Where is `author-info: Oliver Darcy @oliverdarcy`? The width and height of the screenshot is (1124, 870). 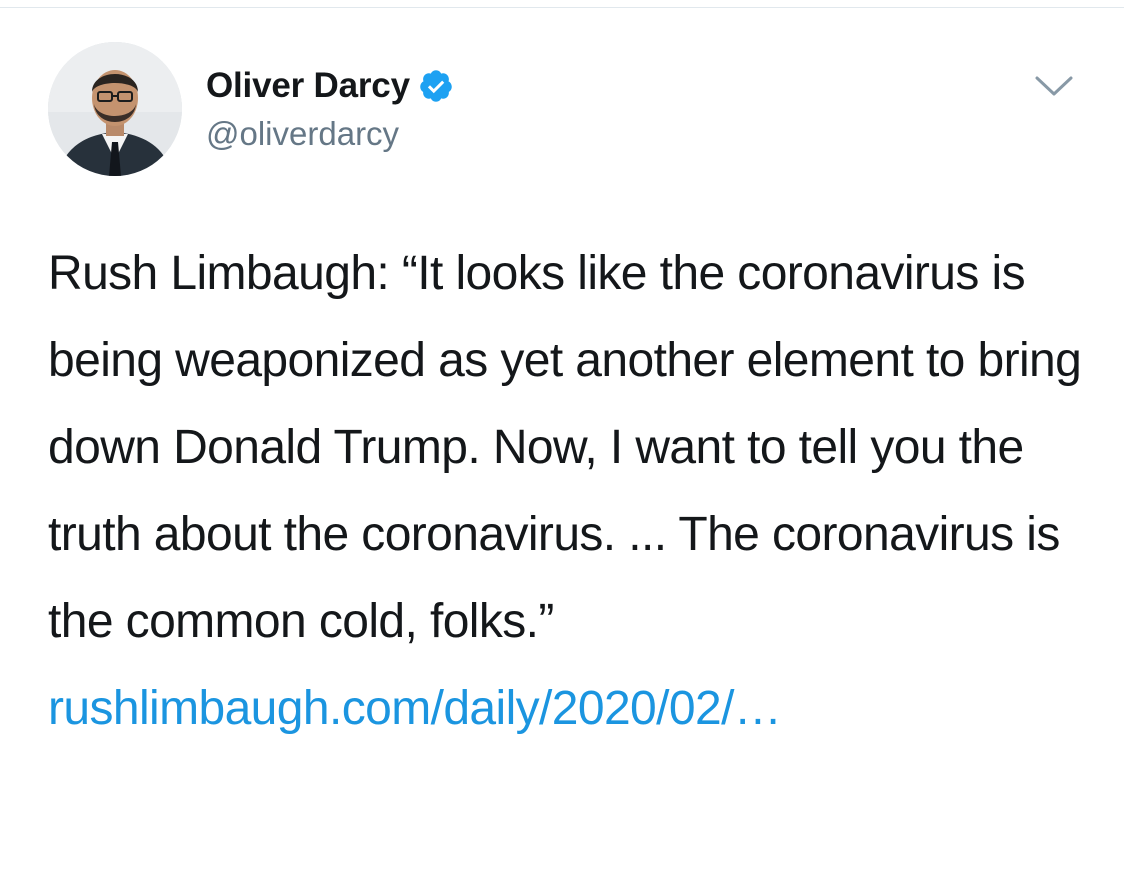
author-info: Oliver Darcy @oliverdarcy is located at coordinates (330, 110).